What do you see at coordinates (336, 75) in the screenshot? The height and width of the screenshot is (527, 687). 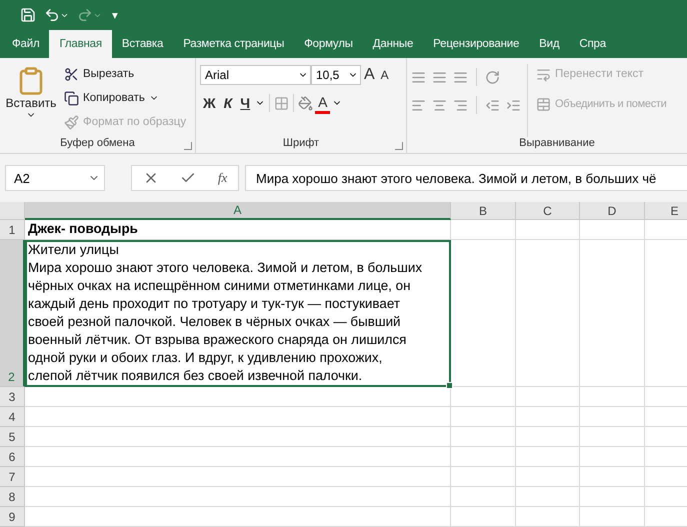 I see `font-size-field: 10,5` at bounding box center [336, 75].